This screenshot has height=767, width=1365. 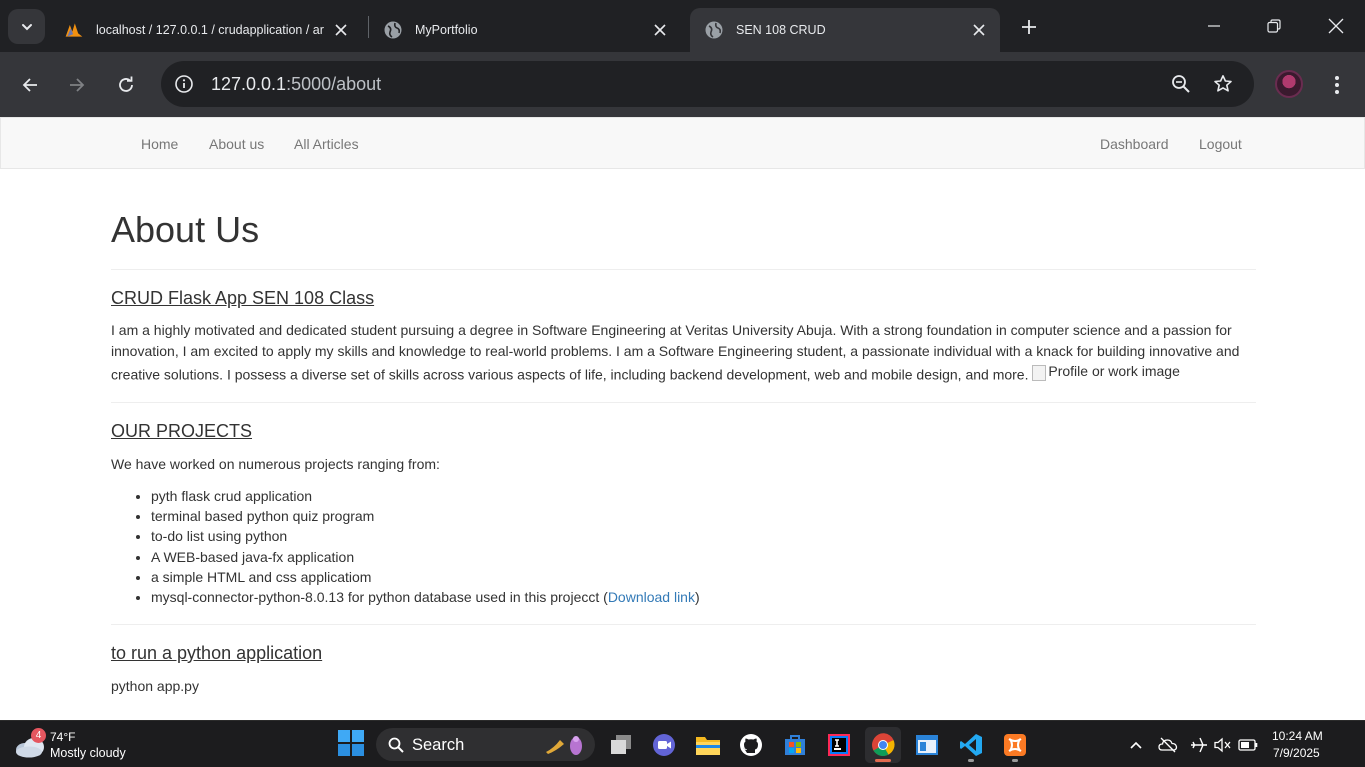 I want to click on list-item: pyth flask crud application, so click(x=681, y=496).